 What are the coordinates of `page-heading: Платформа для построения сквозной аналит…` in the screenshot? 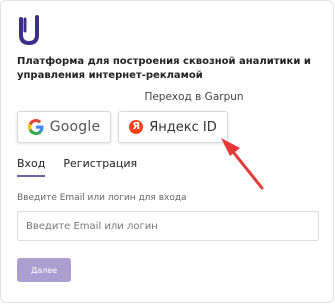 It's located at (164, 68).